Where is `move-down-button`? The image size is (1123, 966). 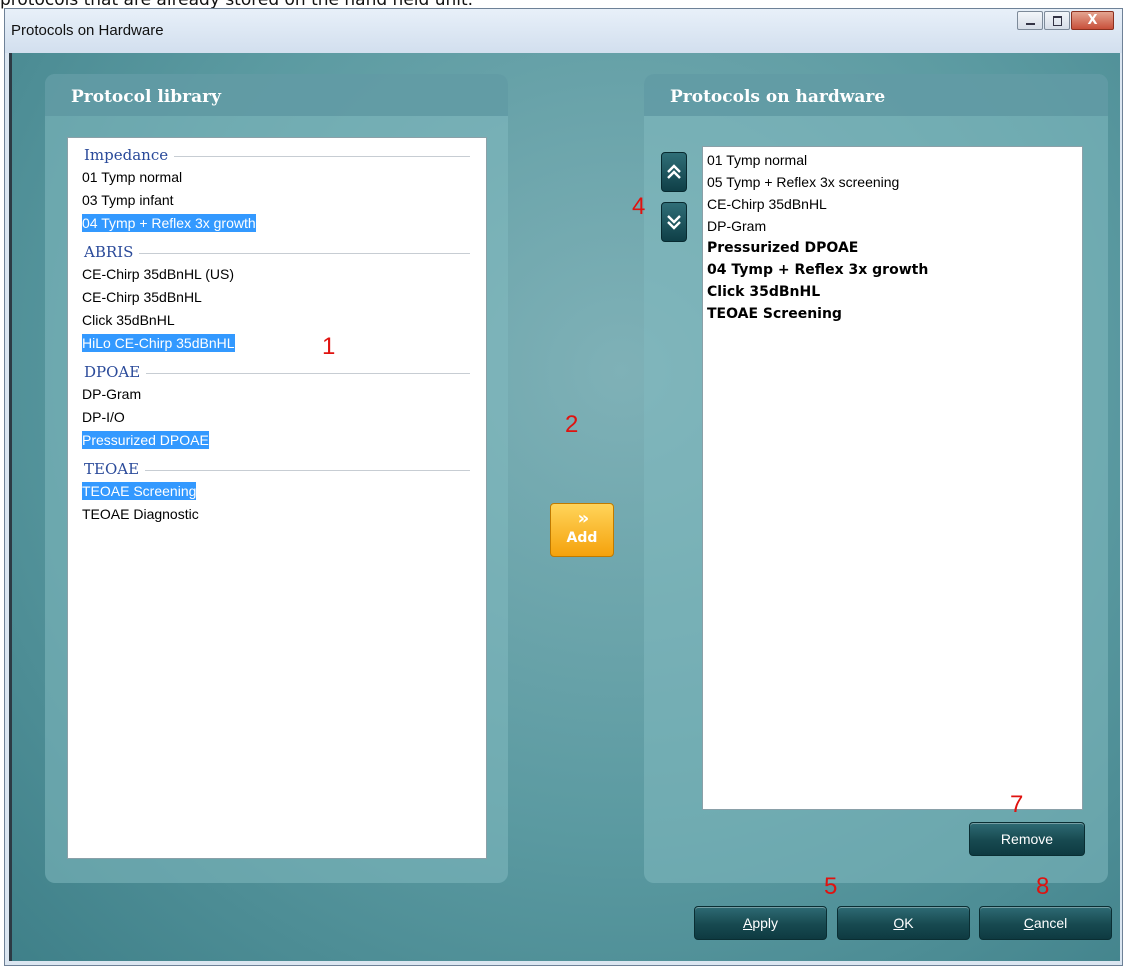 move-down-button is located at coordinates (674, 222).